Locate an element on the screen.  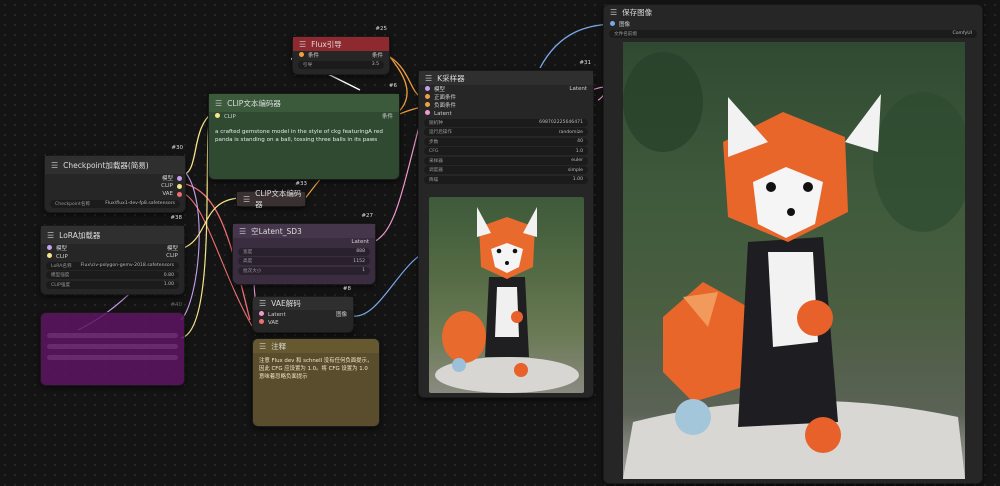
filename-prefix-field: 文件名前缀 ComfyUI is located at coordinates (793, 33).